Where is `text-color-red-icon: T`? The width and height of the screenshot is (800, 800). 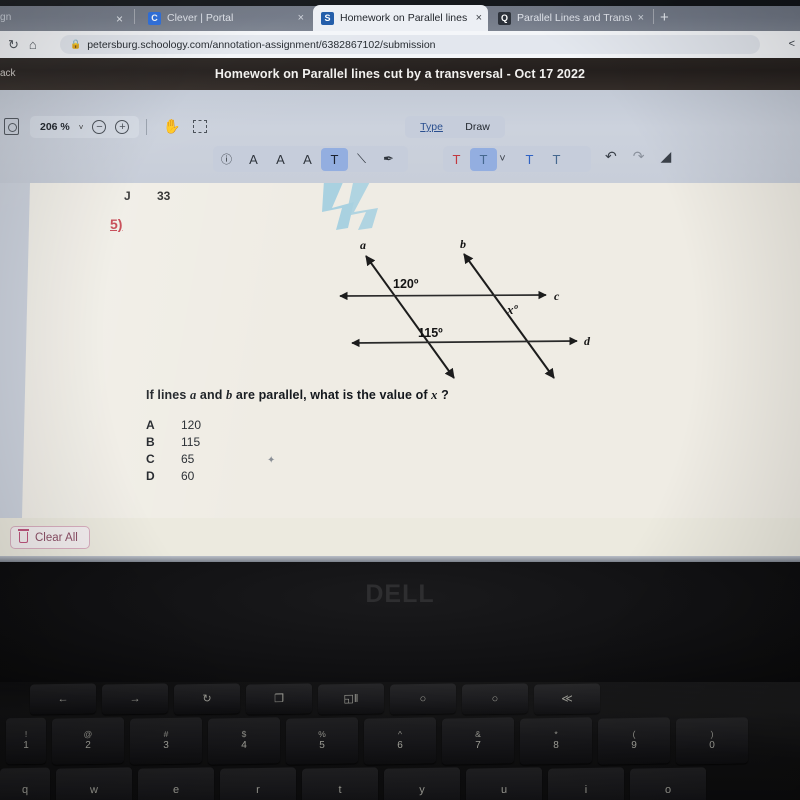 text-color-red-icon: T is located at coordinates (456, 159).